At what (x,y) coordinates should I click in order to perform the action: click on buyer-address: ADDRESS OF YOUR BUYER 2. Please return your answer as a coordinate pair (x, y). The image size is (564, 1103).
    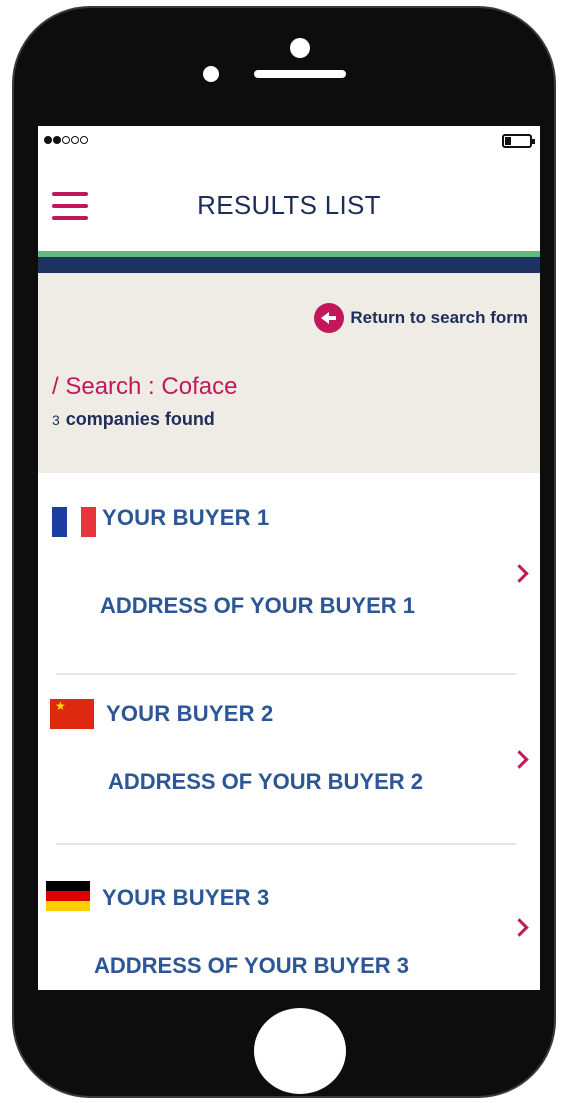
    Looking at the image, I should click on (265, 781).